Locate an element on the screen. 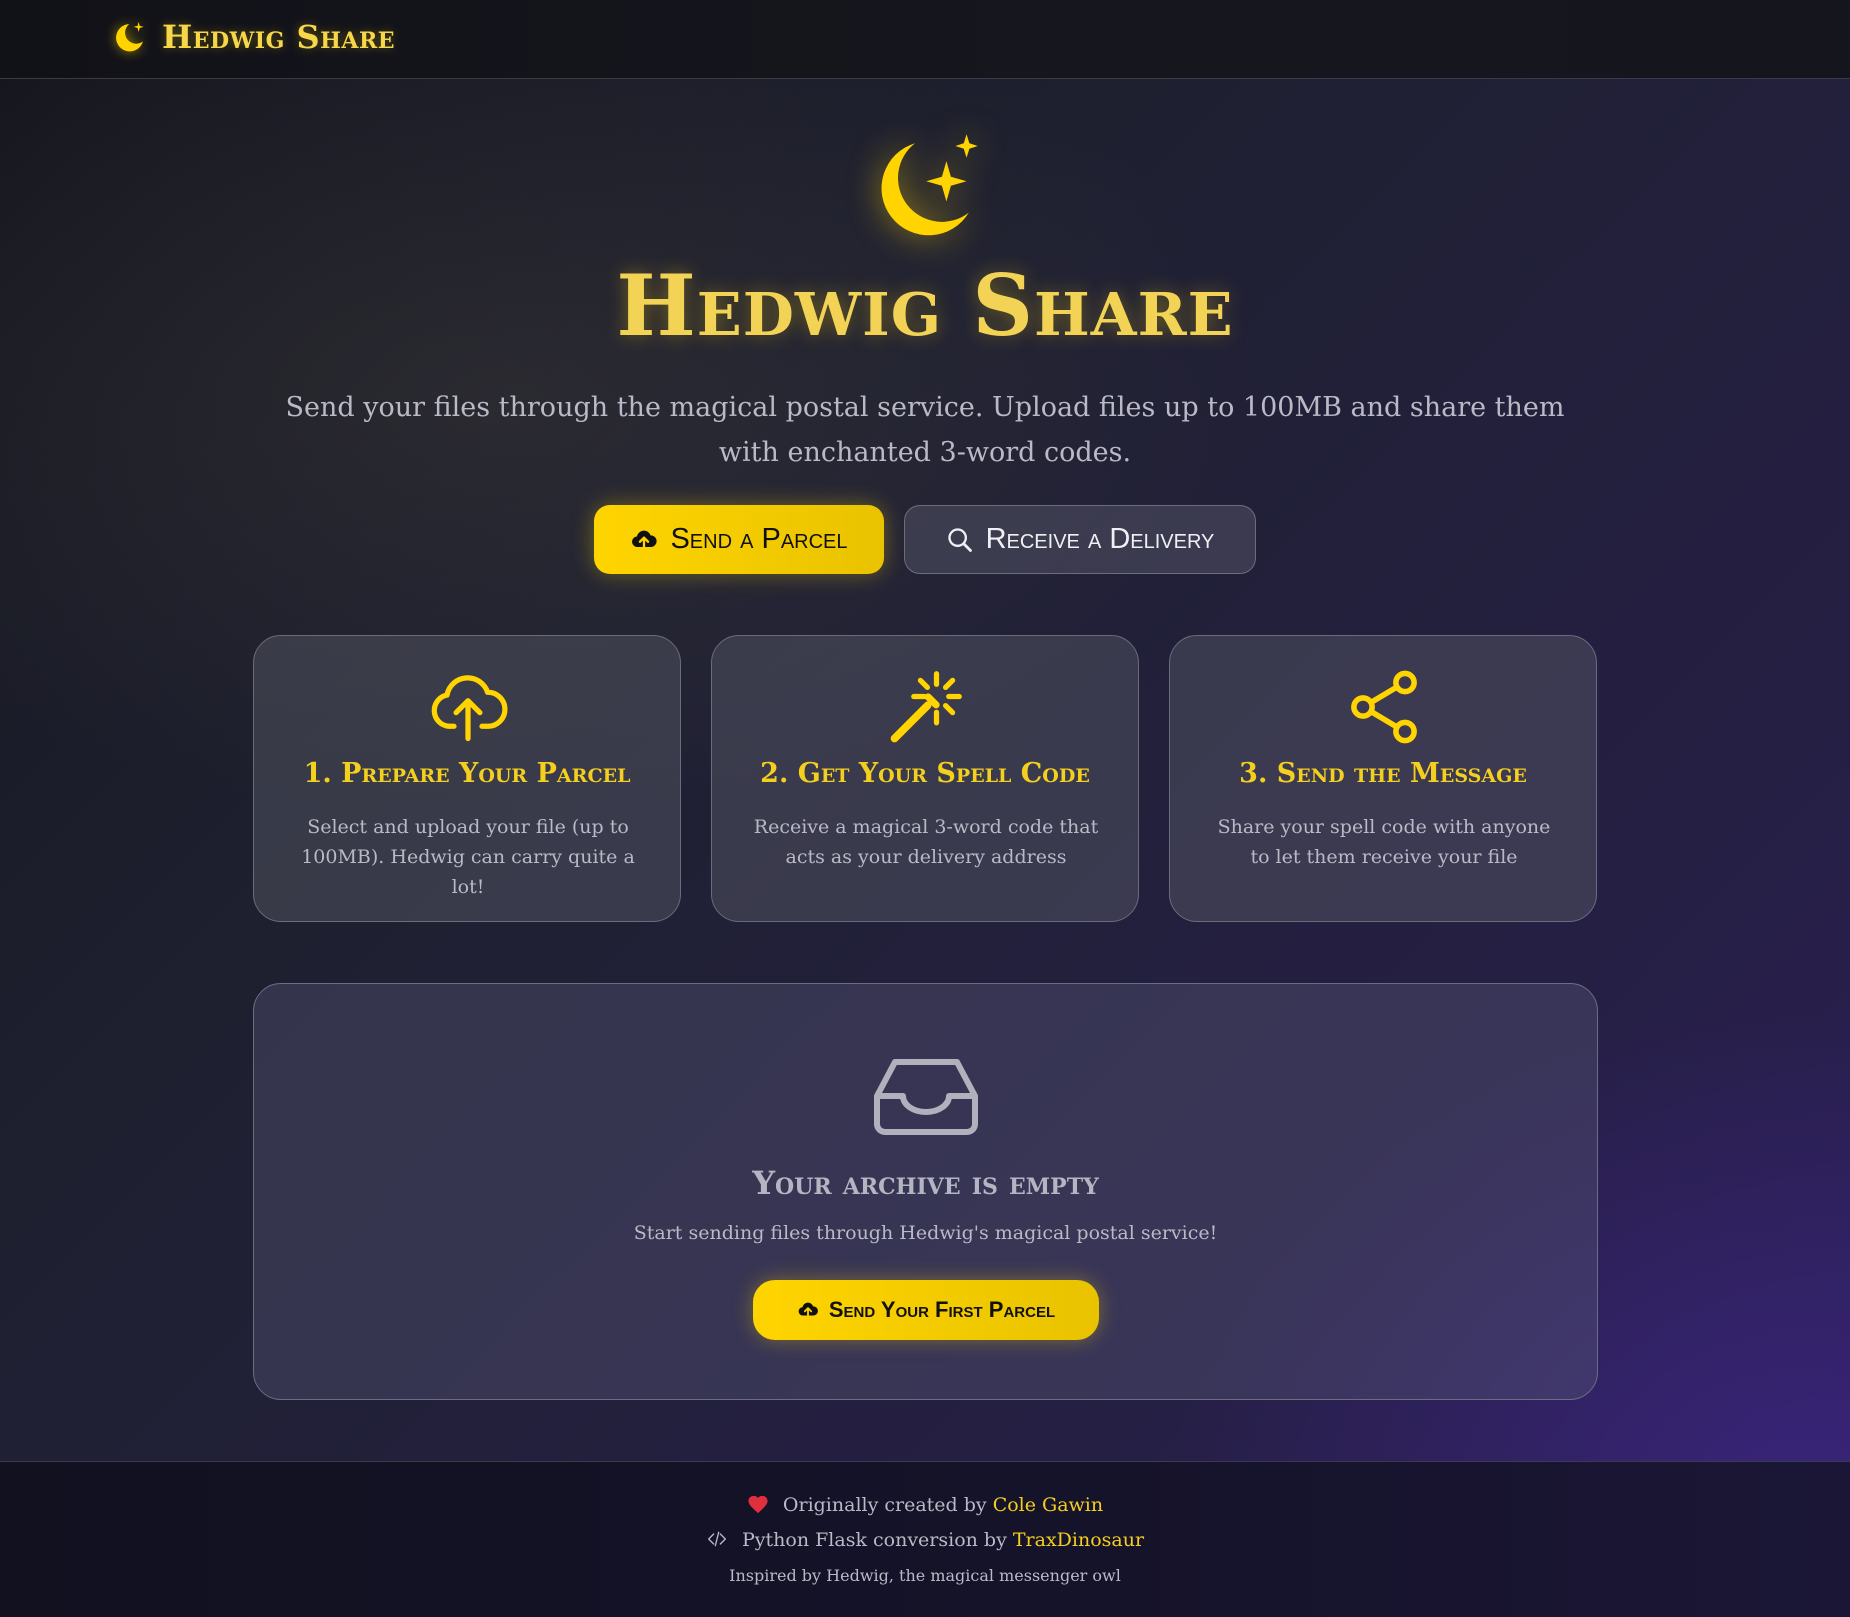  receive-delivery-button: Receive a Delivery is located at coordinates (1080, 539).